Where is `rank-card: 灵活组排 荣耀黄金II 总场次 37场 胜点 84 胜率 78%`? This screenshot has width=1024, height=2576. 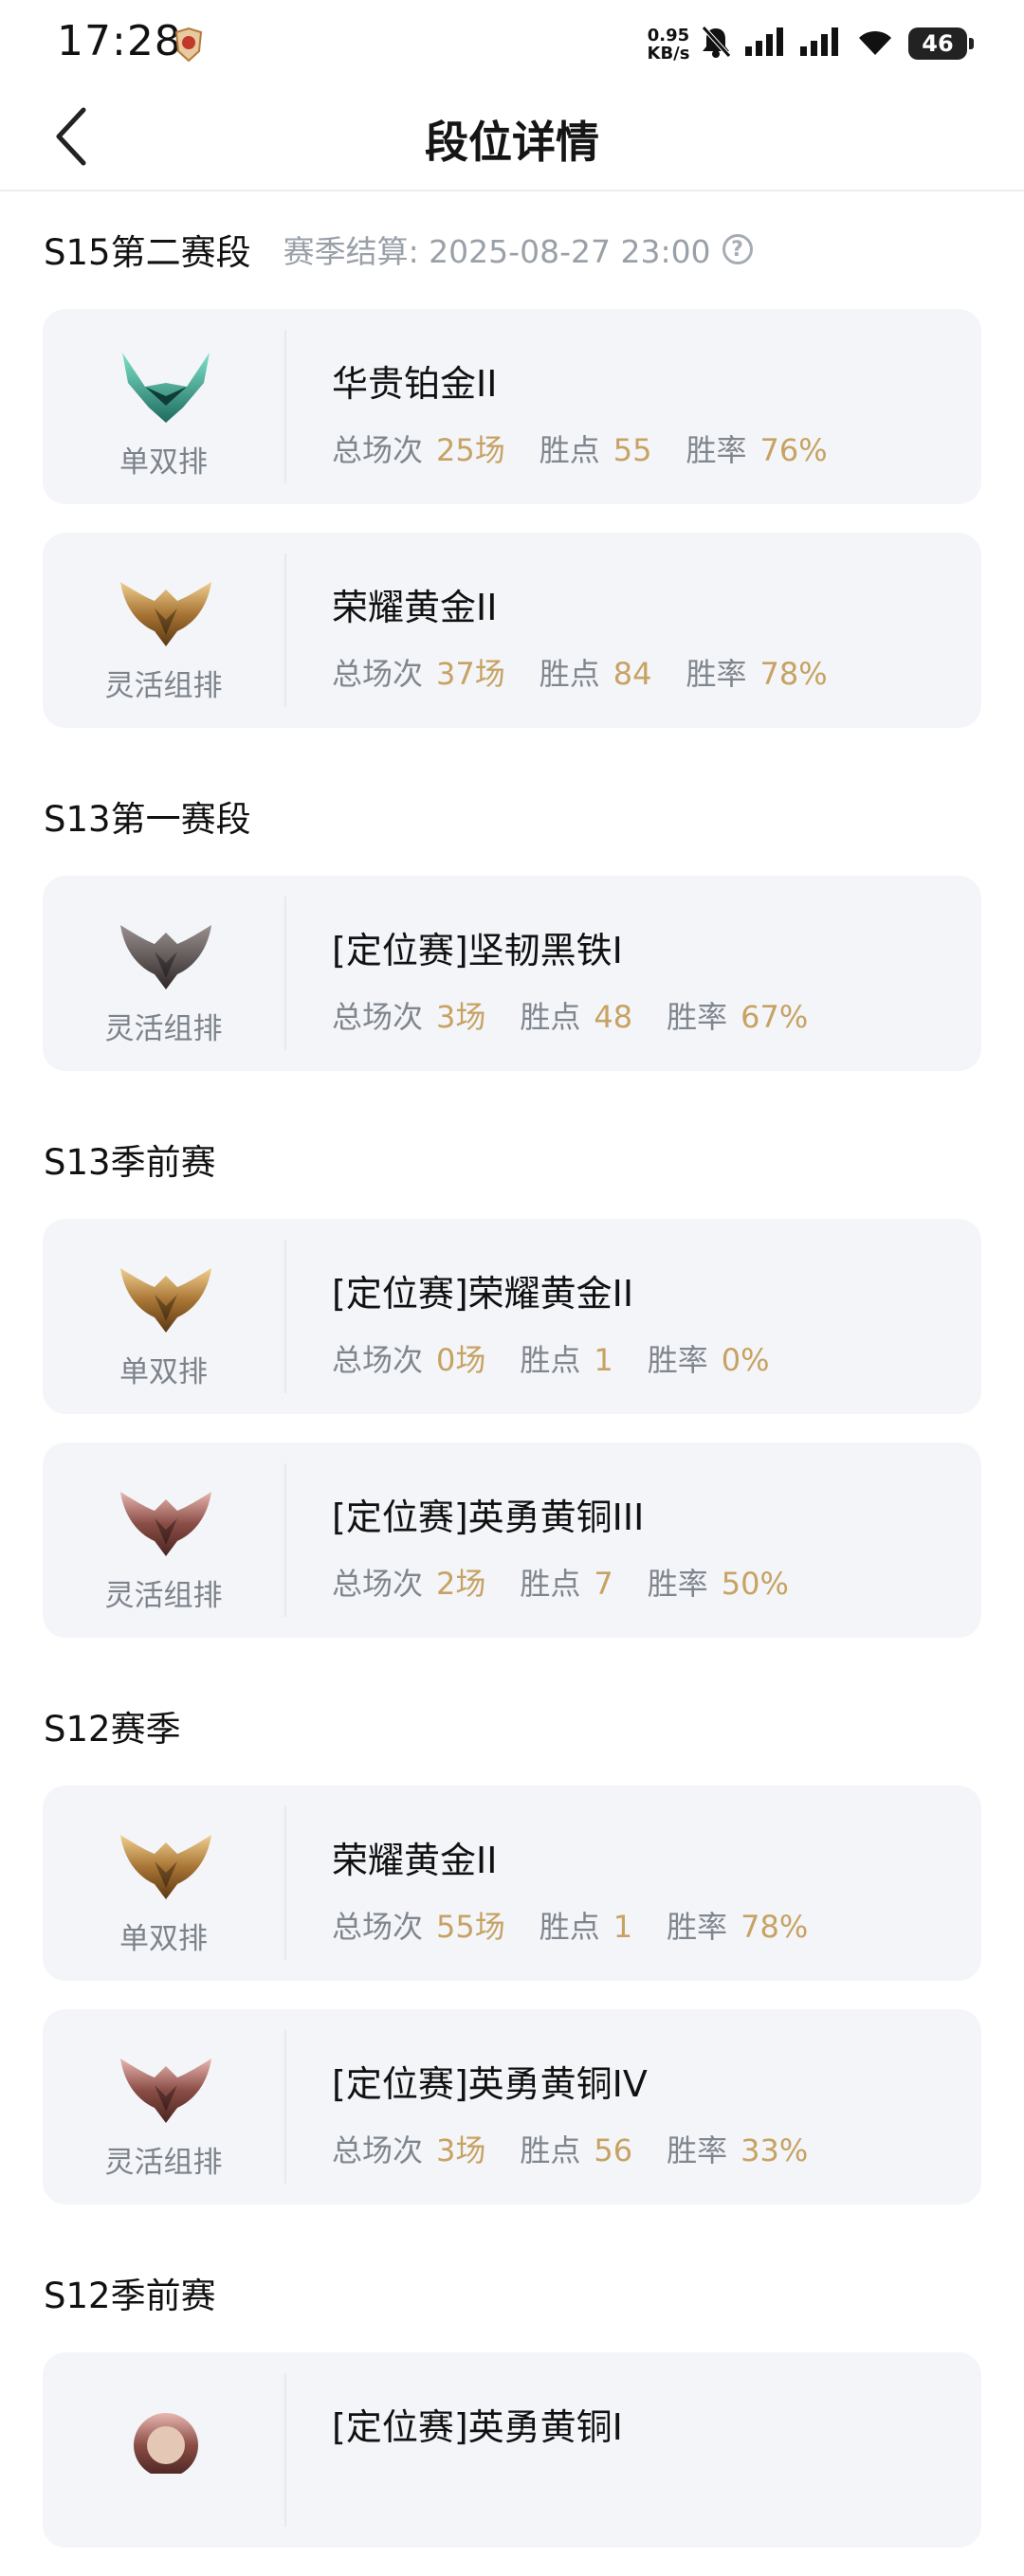 rank-card: 灵活组排 荣耀黄金II 总场次 37场 胜点 84 胜率 78% is located at coordinates (512, 630).